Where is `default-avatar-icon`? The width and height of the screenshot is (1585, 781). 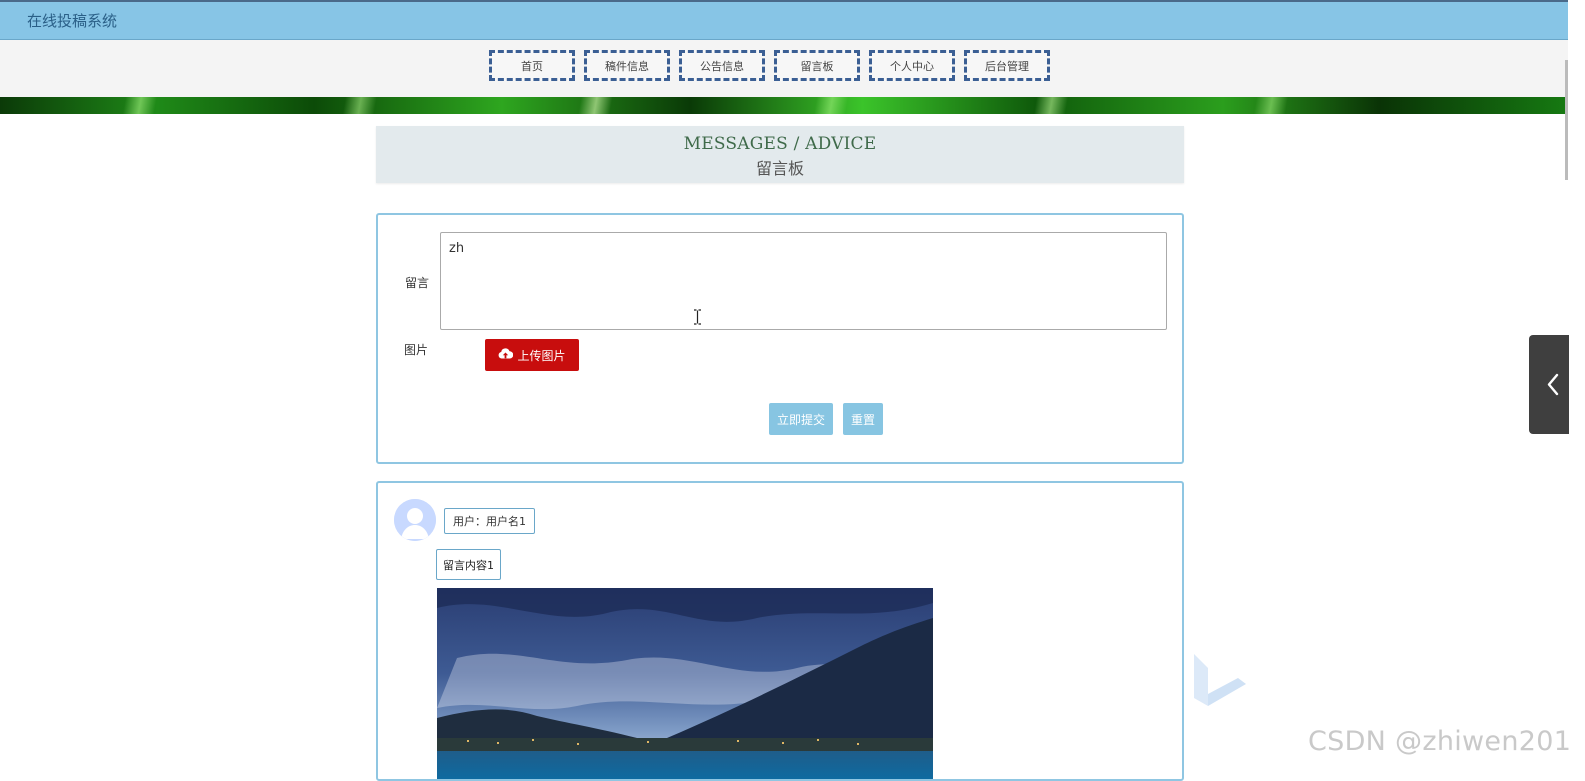
default-avatar-icon is located at coordinates (415, 520).